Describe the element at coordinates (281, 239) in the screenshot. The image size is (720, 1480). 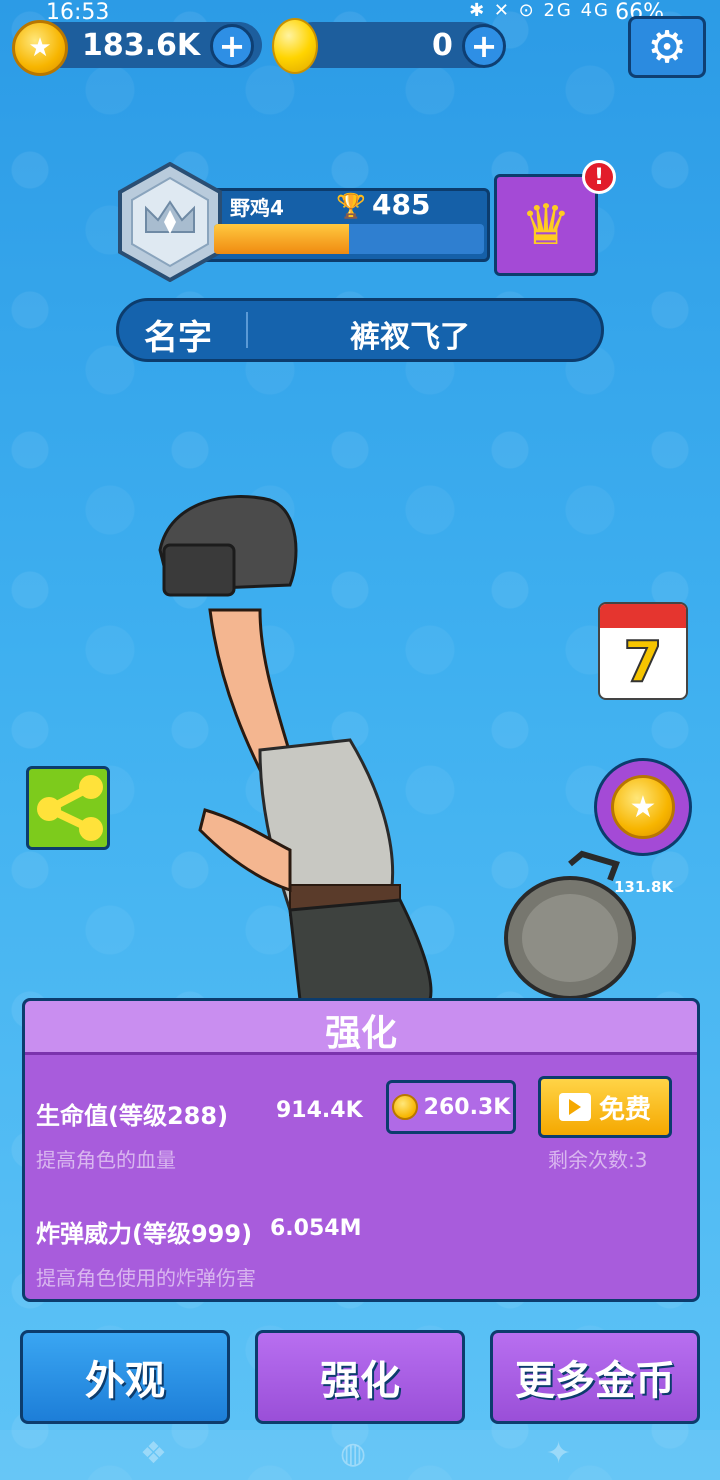
I see `rank-progress-fill` at that location.